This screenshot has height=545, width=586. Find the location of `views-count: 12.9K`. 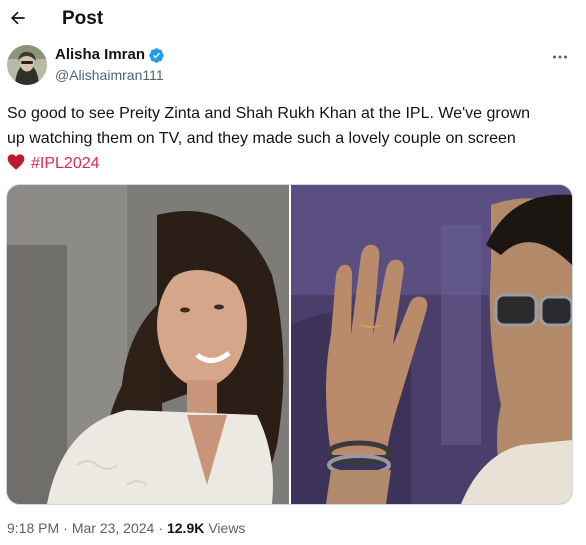

views-count: 12.9K is located at coordinates (185, 528).